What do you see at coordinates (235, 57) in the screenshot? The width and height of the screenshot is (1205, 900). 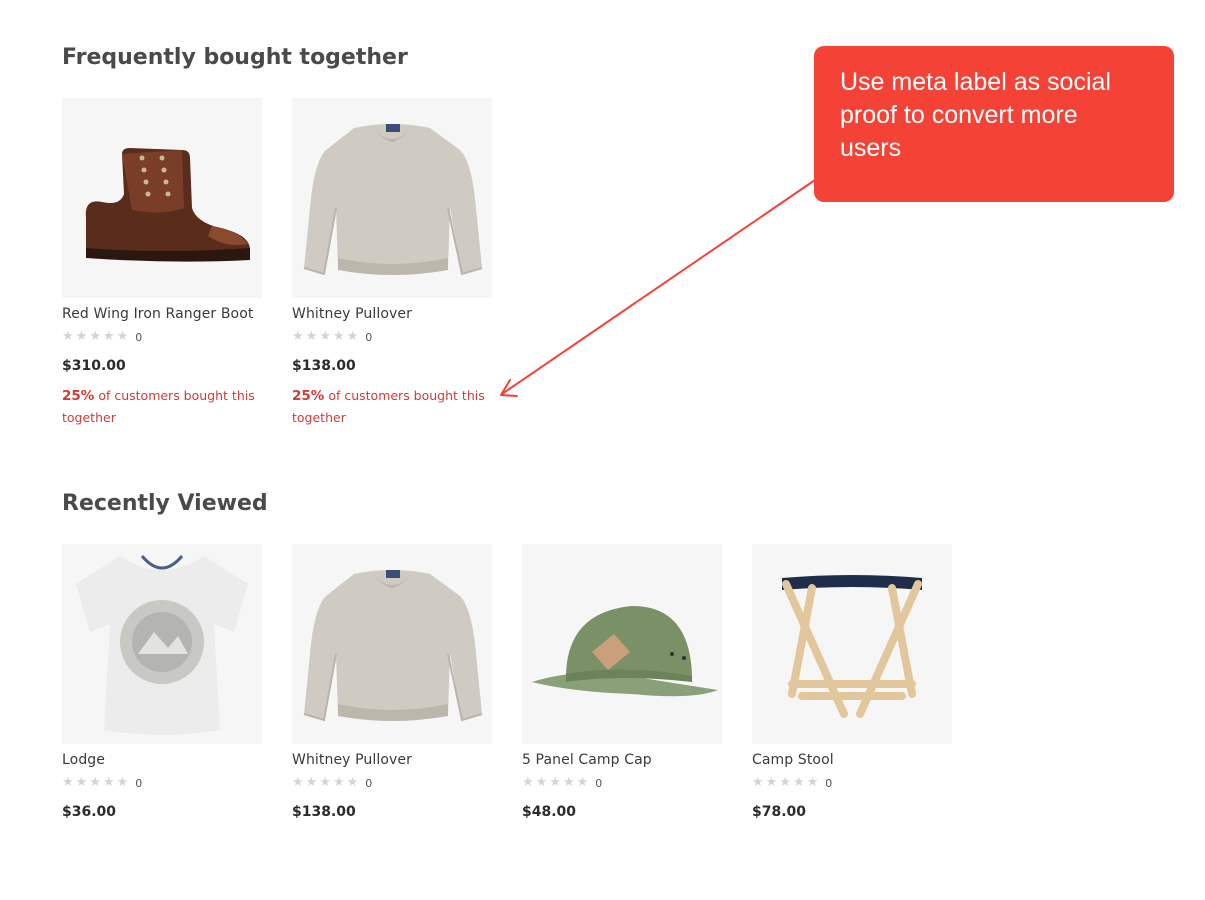 I see `frequently-bought-title: Frequently bought together` at bounding box center [235, 57].